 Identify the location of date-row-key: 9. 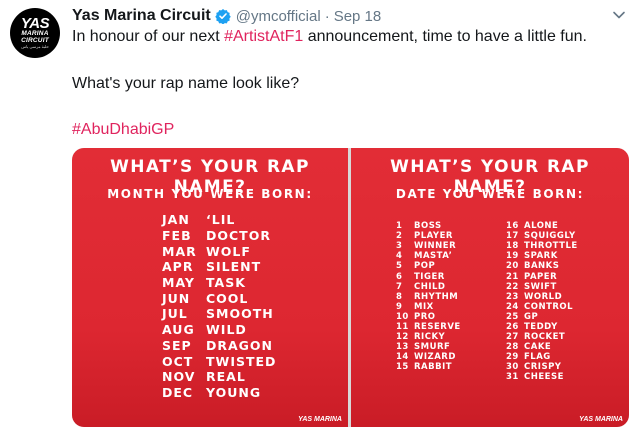
(399, 306).